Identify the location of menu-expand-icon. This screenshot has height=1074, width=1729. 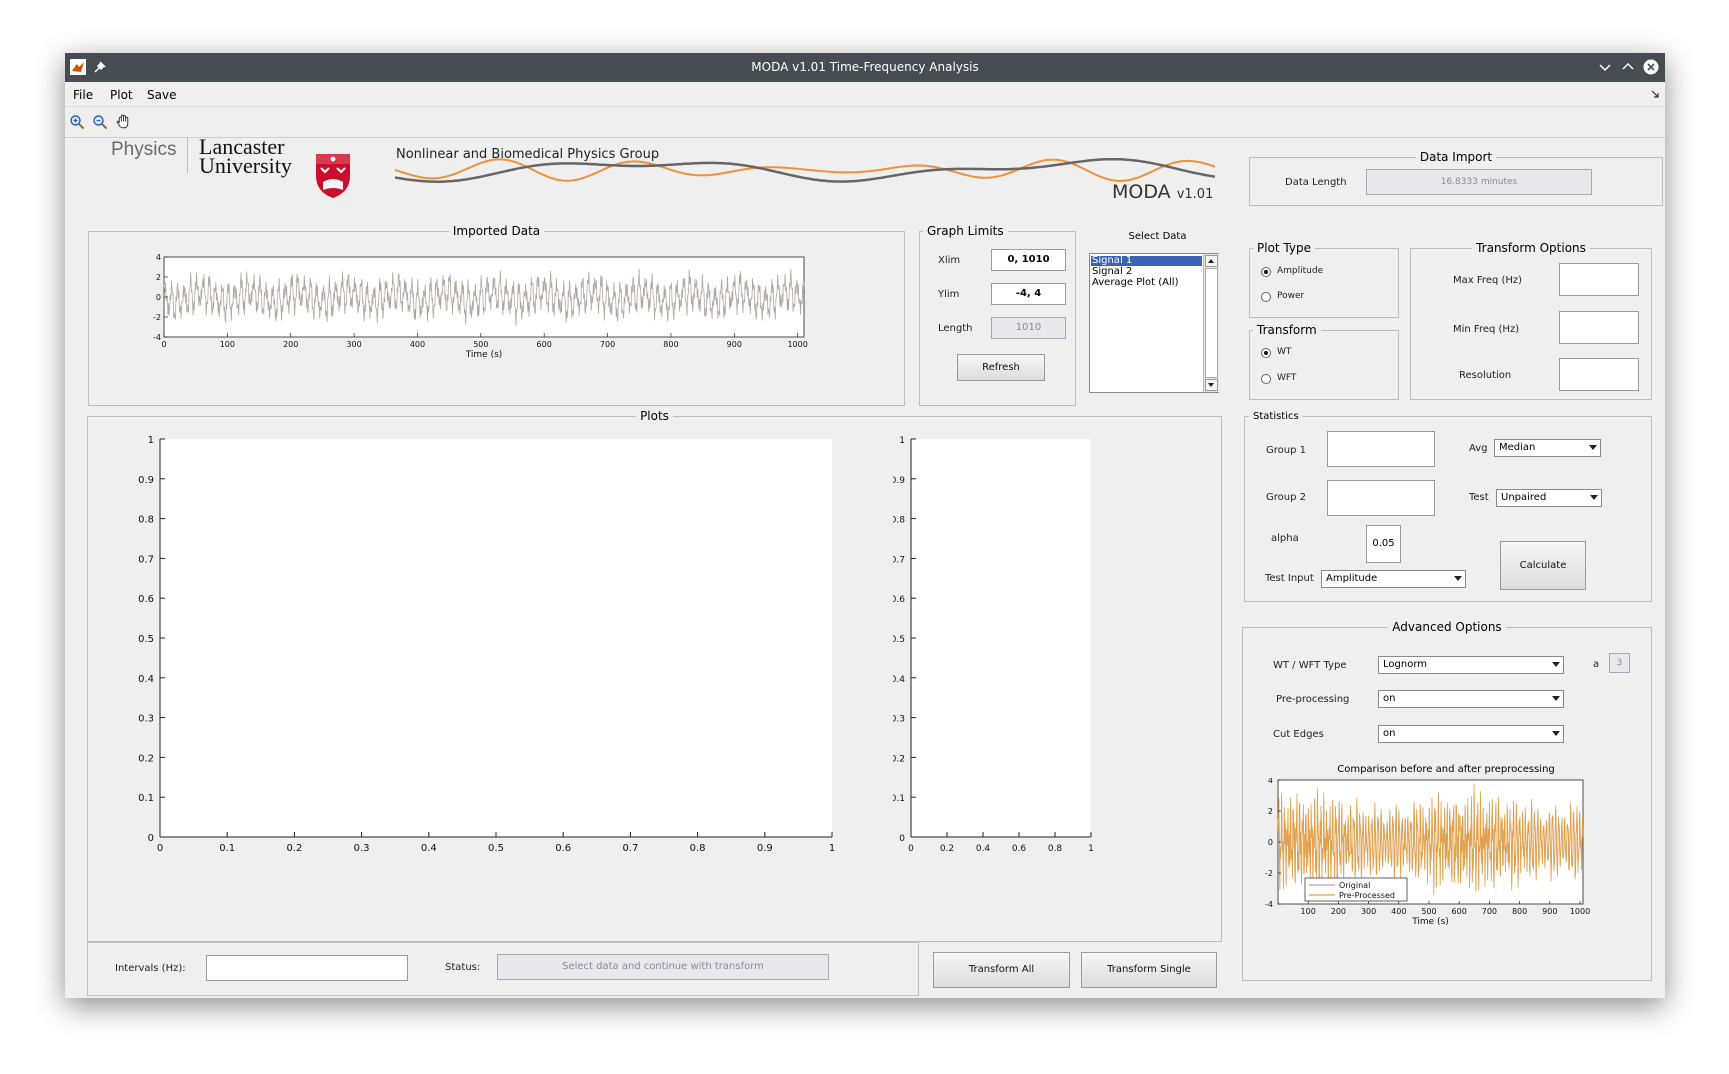
(1655, 94).